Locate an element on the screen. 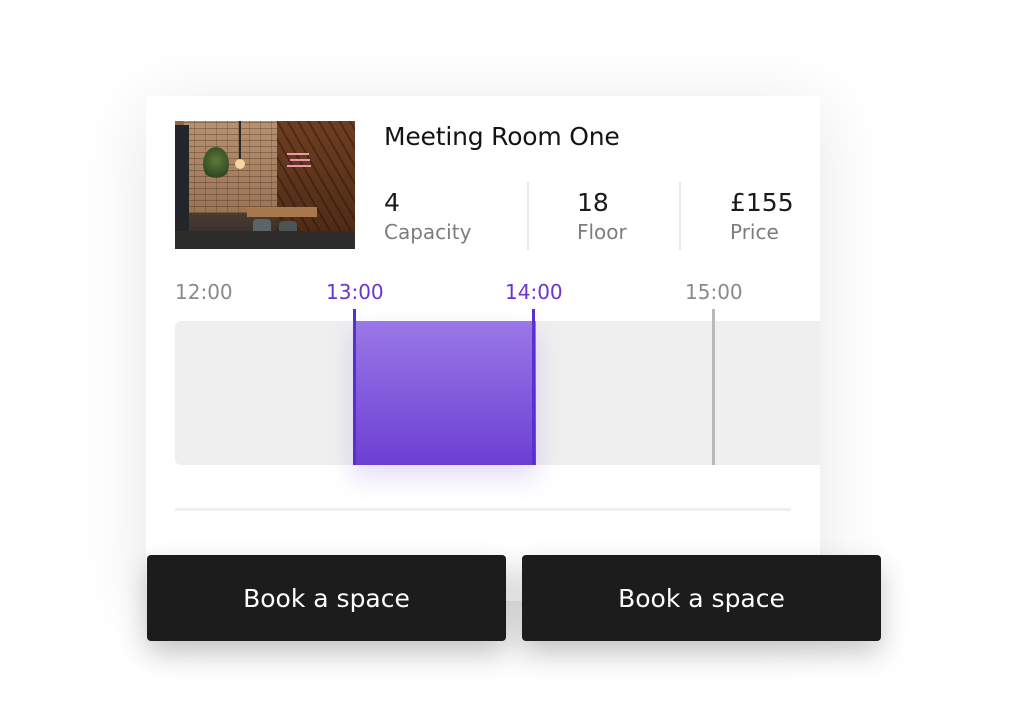 The width and height of the screenshot is (1024, 717). book-space-button: Book a space is located at coordinates (326, 598).